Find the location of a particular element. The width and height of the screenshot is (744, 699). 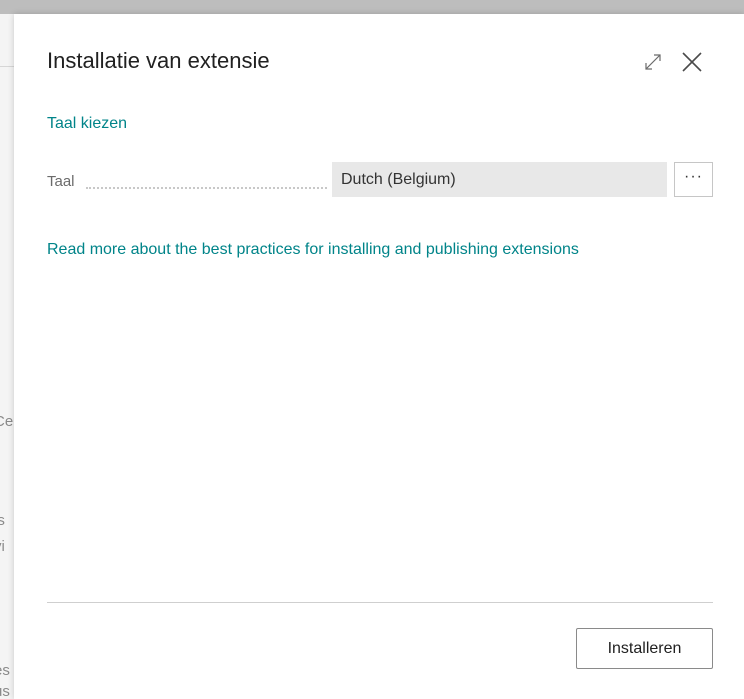

footer-divider is located at coordinates (380, 602).